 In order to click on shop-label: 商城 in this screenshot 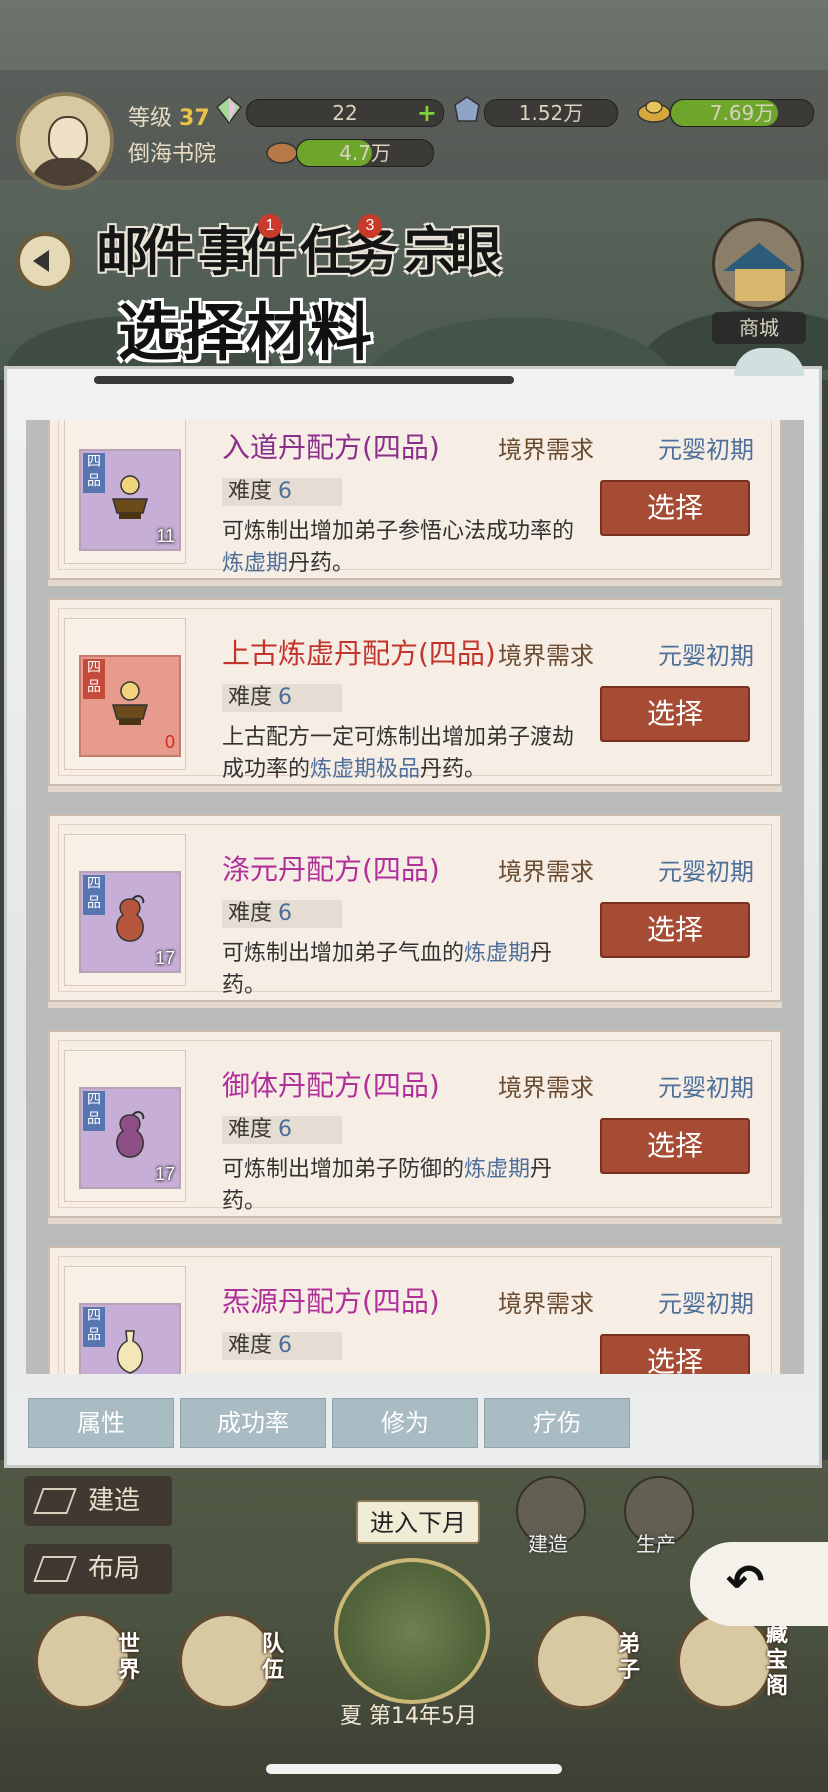, I will do `click(759, 328)`.